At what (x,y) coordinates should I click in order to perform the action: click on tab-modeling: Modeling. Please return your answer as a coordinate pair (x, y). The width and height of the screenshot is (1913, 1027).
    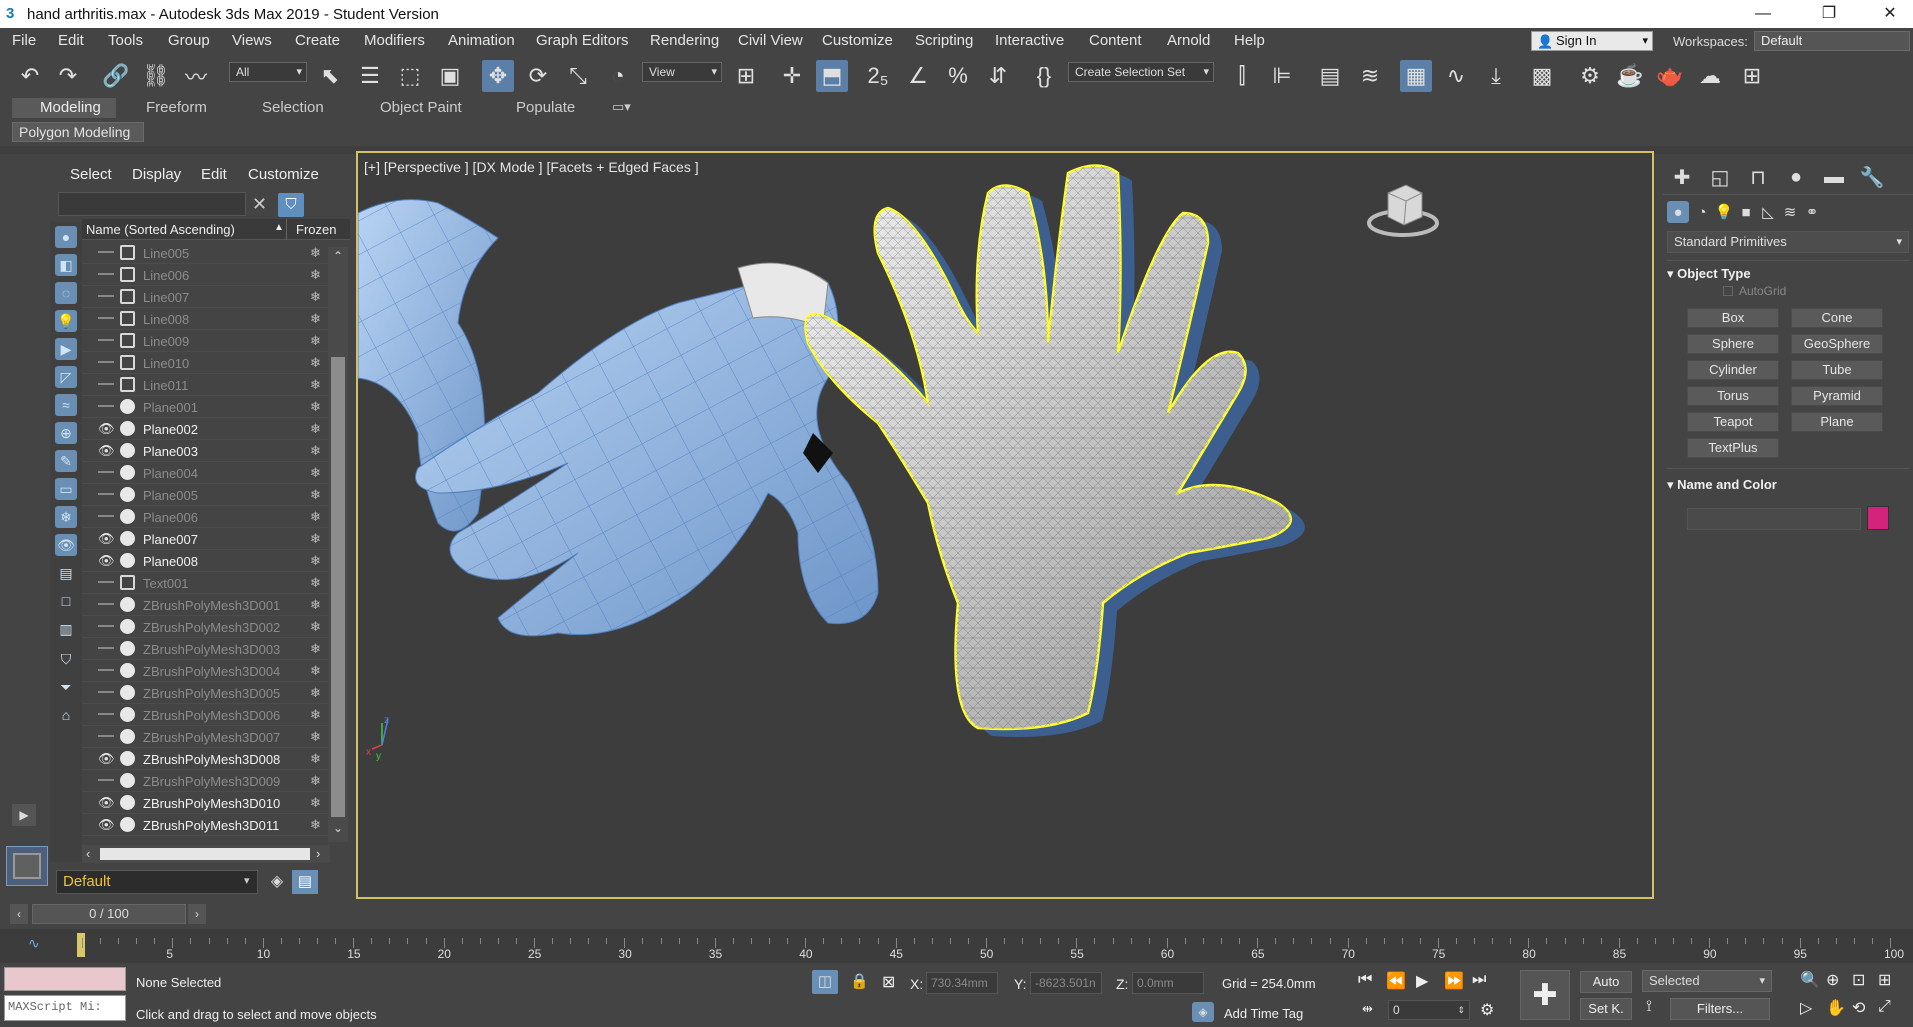
    Looking at the image, I should click on (70, 108).